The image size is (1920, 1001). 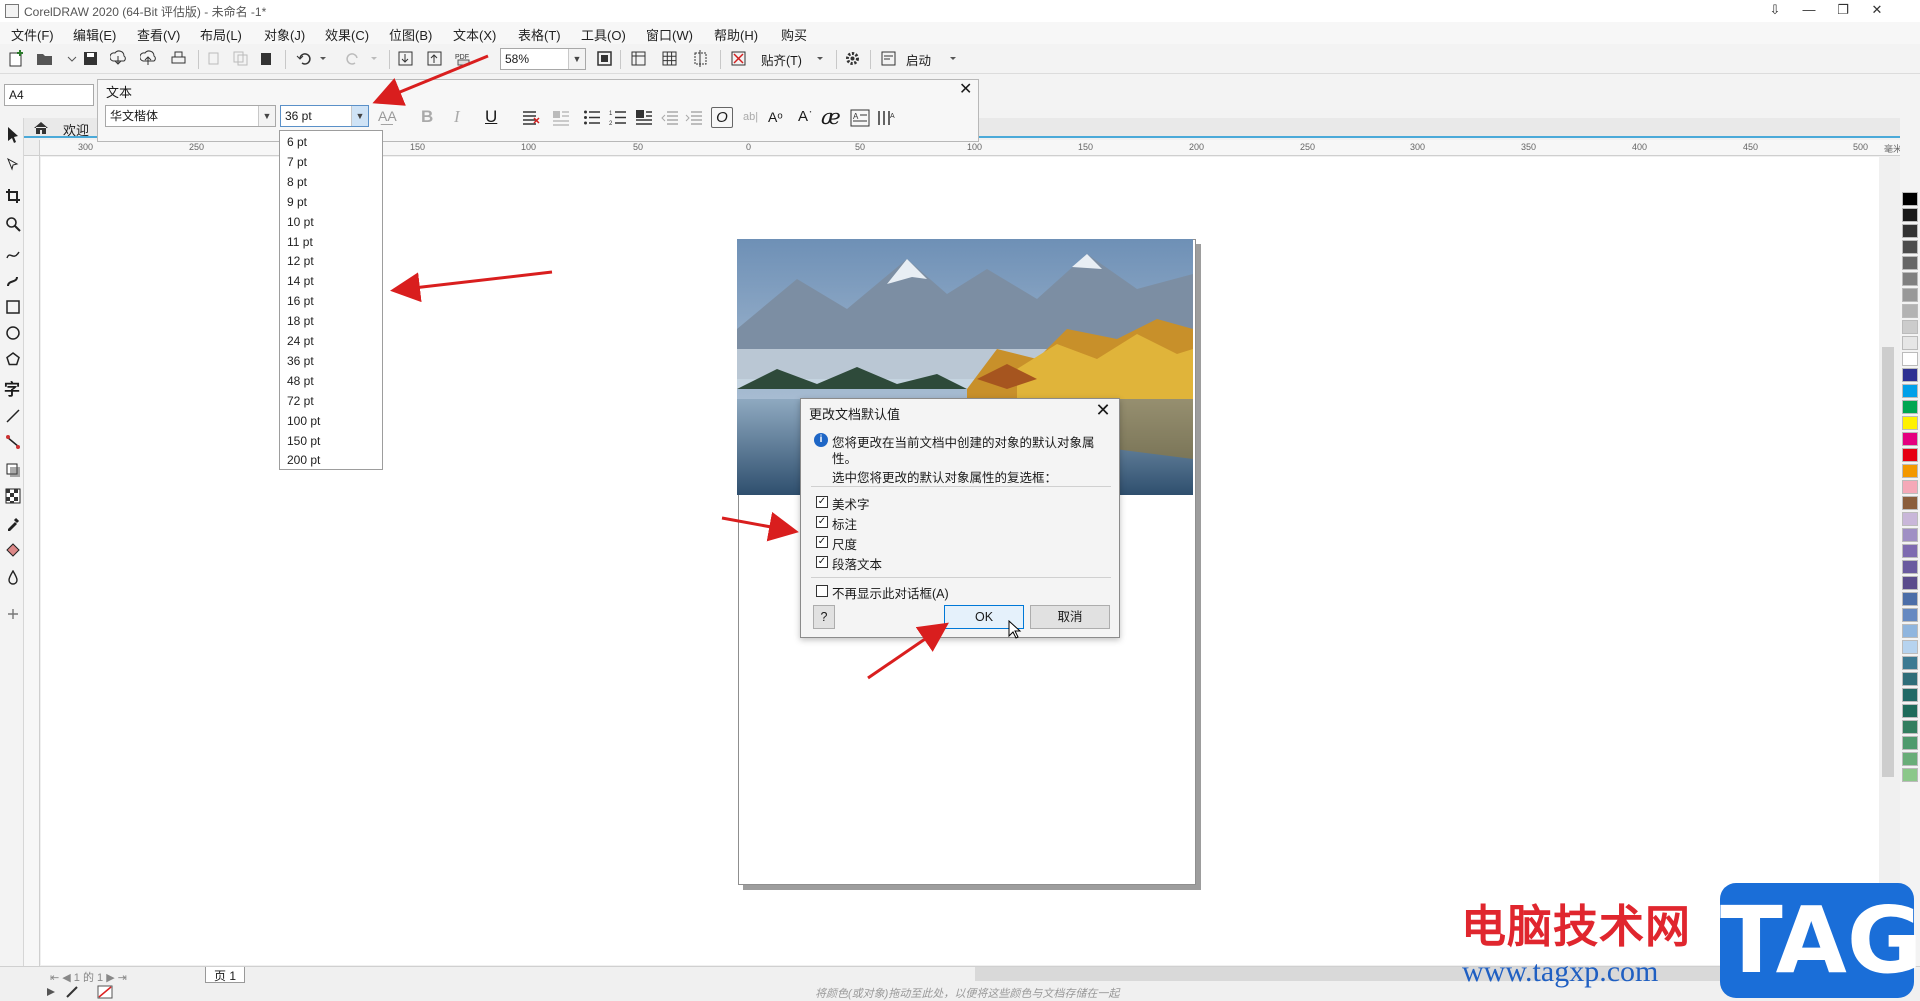 I want to click on page-size-combo: A4, so click(x=49, y=95).